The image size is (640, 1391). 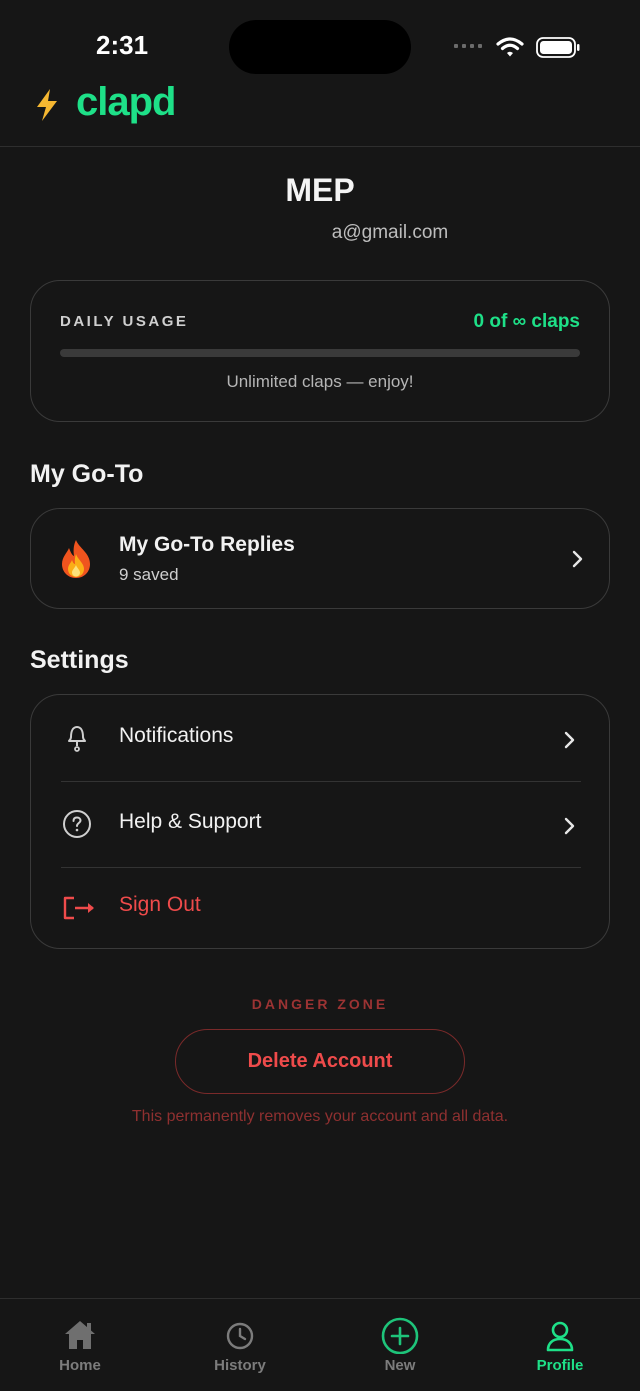 What do you see at coordinates (77, 739) in the screenshot?
I see `bell-icon` at bounding box center [77, 739].